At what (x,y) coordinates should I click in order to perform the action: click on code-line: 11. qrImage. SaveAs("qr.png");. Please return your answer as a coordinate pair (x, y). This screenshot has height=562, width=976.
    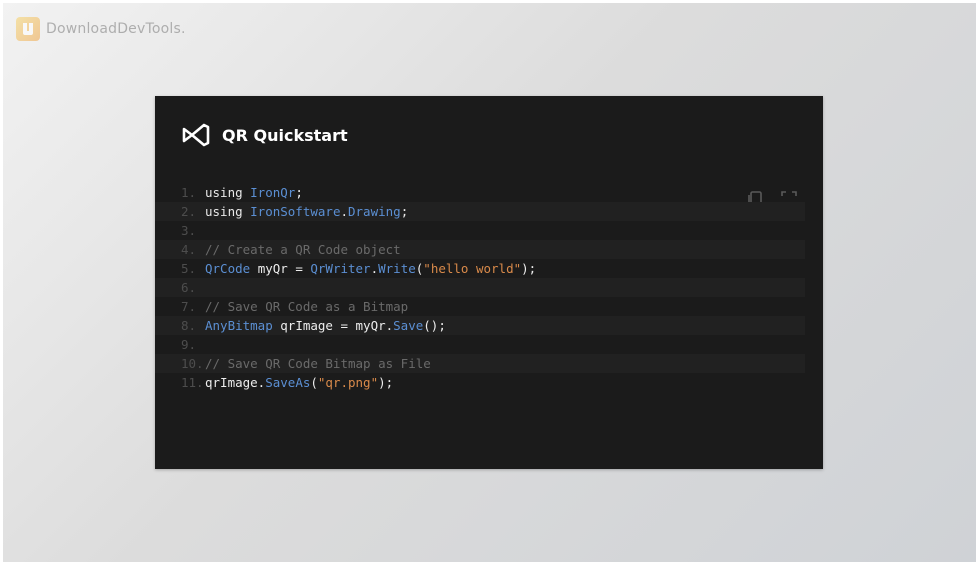
    Looking at the image, I should click on (480, 382).